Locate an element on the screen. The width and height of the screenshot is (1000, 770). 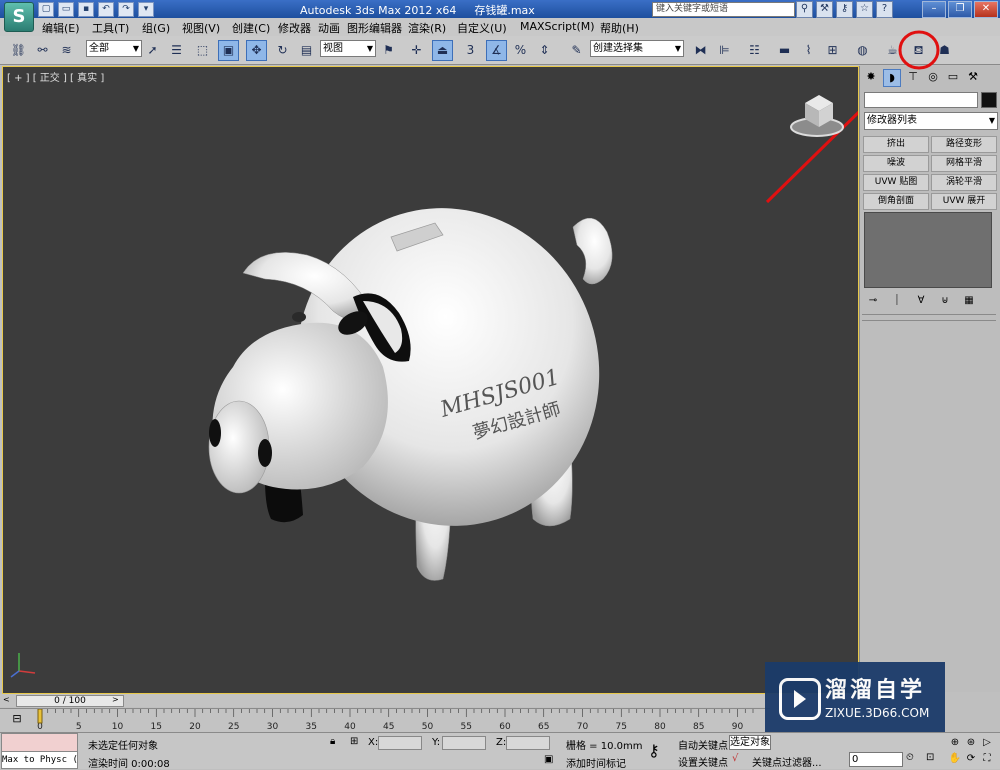
layer-manager-icon: ☷ is located at coordinates (754, 50).